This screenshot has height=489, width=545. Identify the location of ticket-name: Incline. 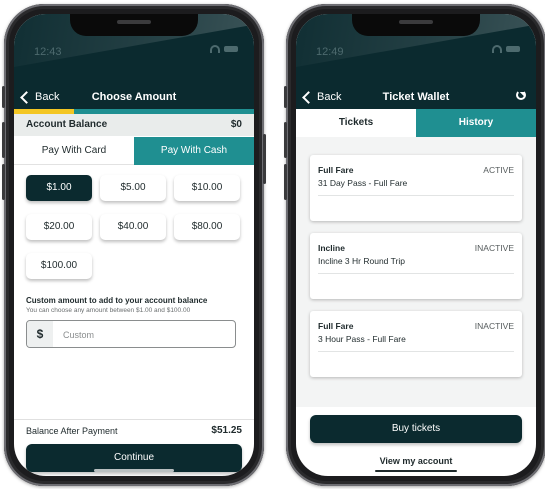
(331, 248).